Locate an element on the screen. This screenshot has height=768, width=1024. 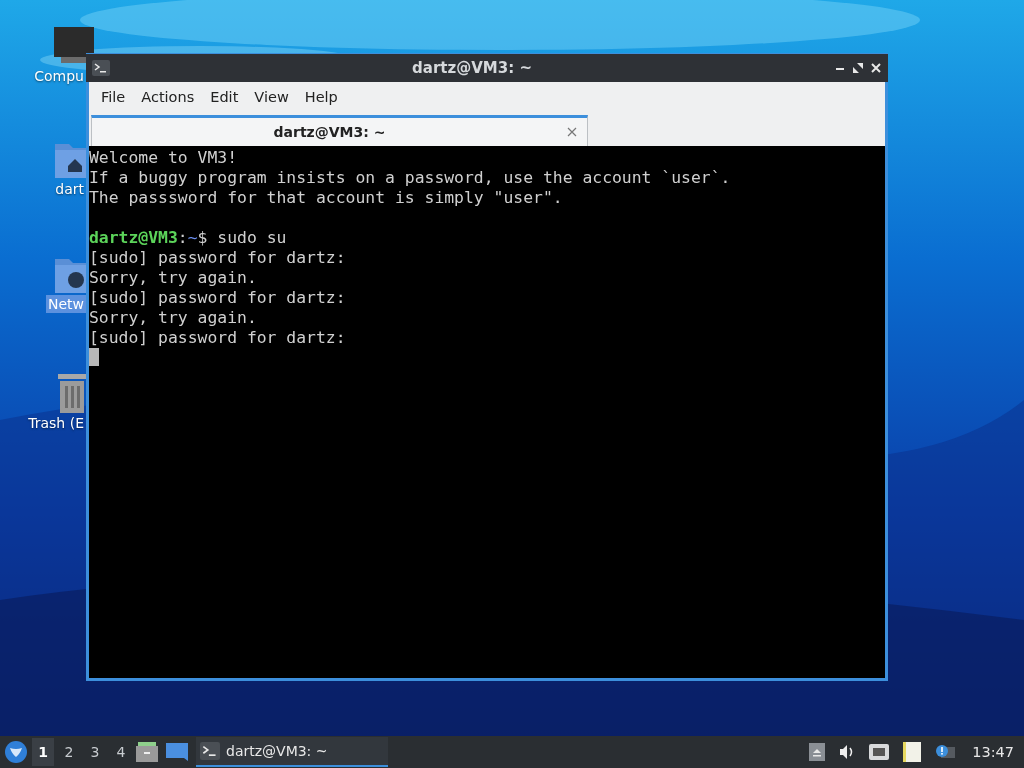
maximize-icon is located at coordinates (858, 68).